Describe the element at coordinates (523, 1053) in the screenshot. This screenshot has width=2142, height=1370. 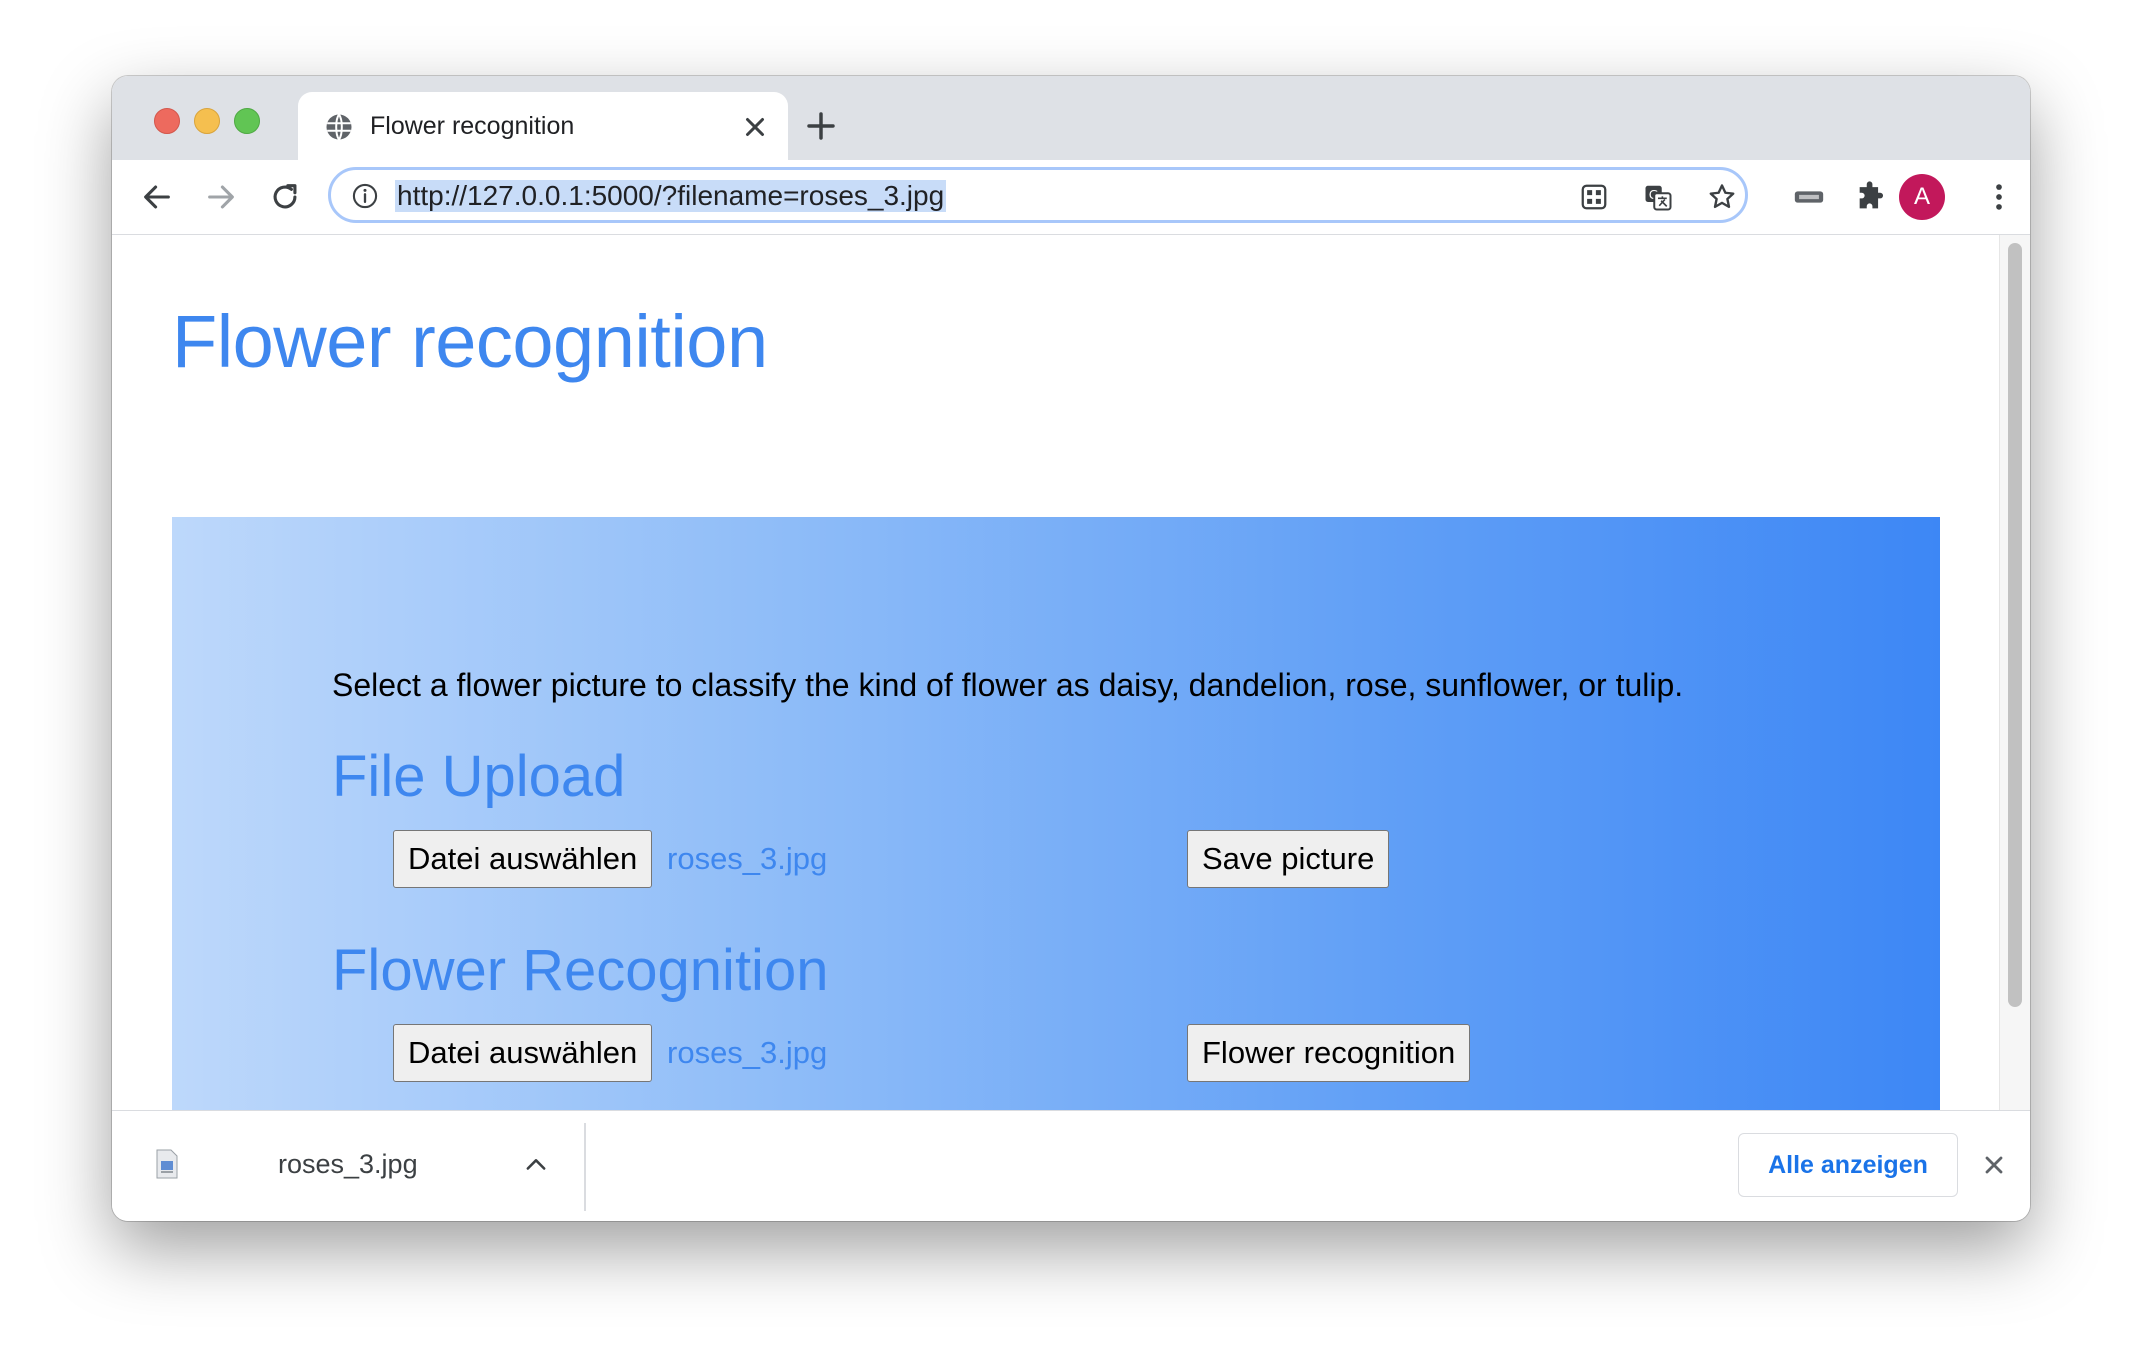
I see `recognition-choose-file-button: Datei auswählen` at that location.